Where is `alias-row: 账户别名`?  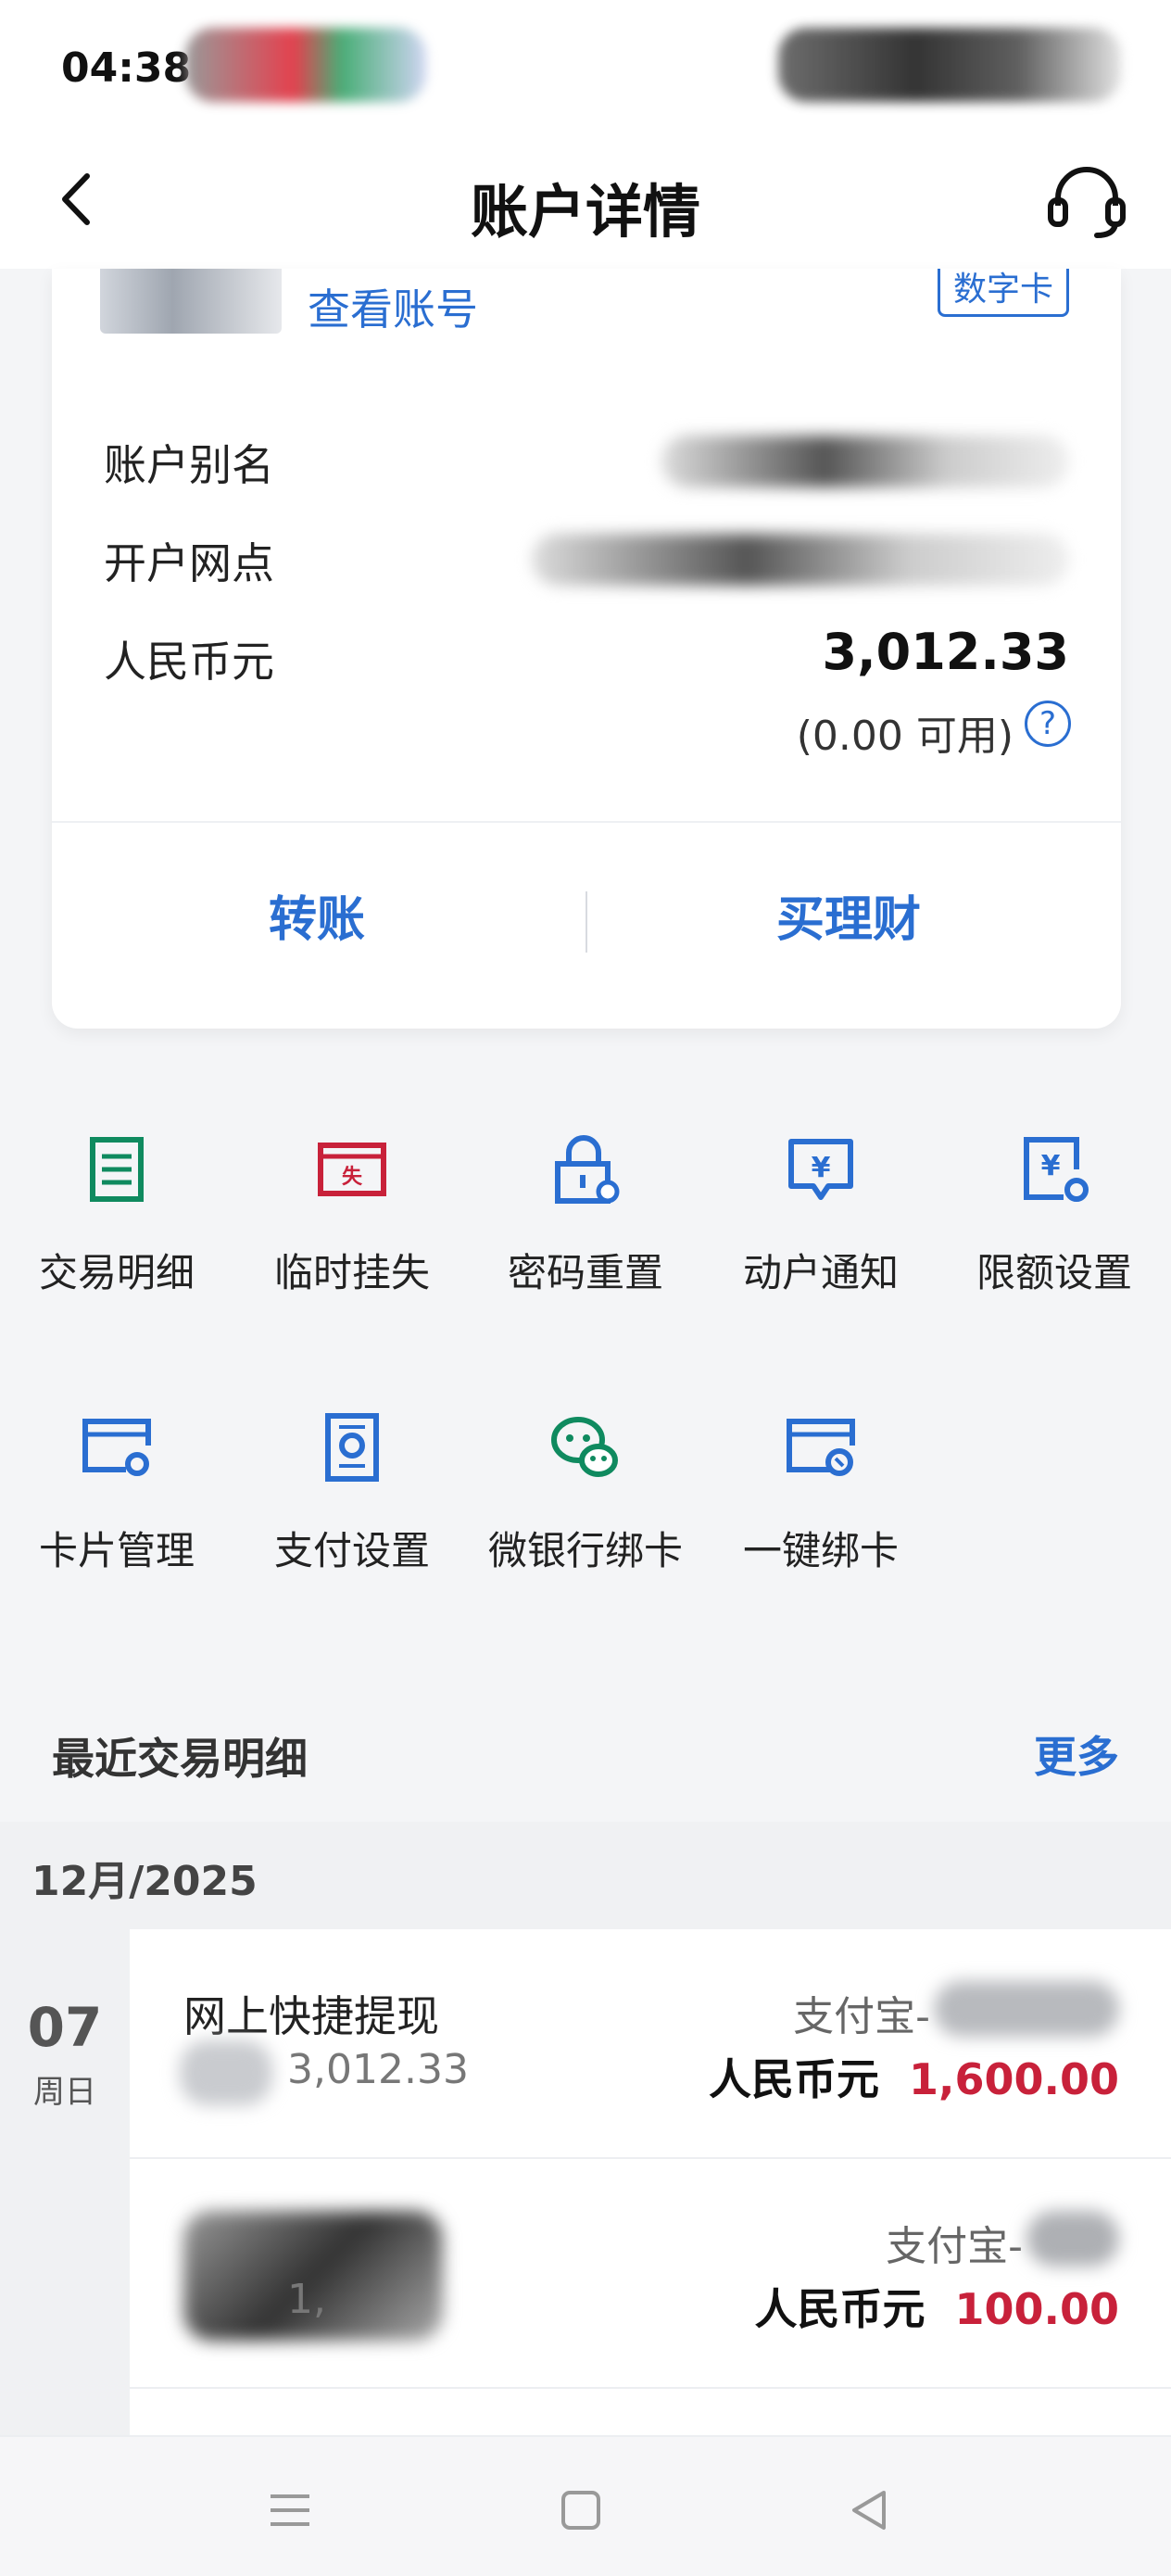 alias-row: 账户别名 is located at coordinates (587, 464).